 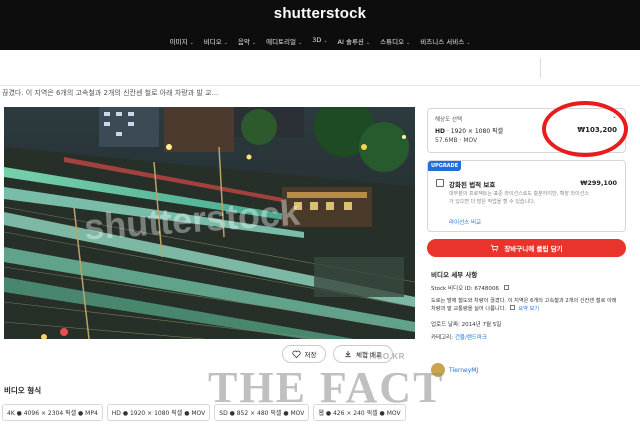 What do you see at coordinates (395, 41) in the screenshot?
I see `nav-item-studio: 스튜디오 ⌄` at bounding box center [395, 41].